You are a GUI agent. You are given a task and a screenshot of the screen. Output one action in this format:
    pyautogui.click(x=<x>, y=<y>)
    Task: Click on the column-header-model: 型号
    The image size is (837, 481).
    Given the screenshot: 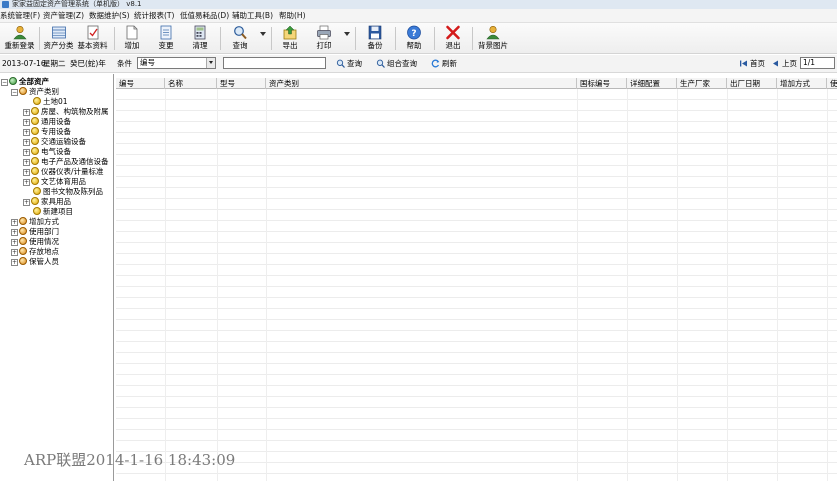 What is the action you would take?
    pyautogui.click(x=241, y=83)
    